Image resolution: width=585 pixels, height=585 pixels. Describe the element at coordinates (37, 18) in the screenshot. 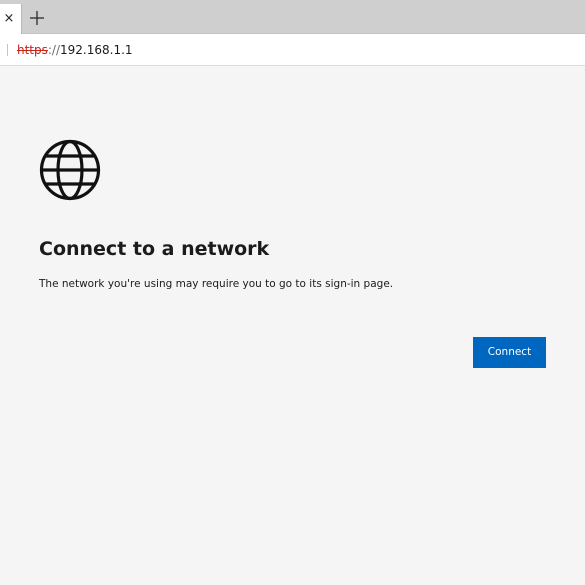

I see `new-tab-icon` at that location.